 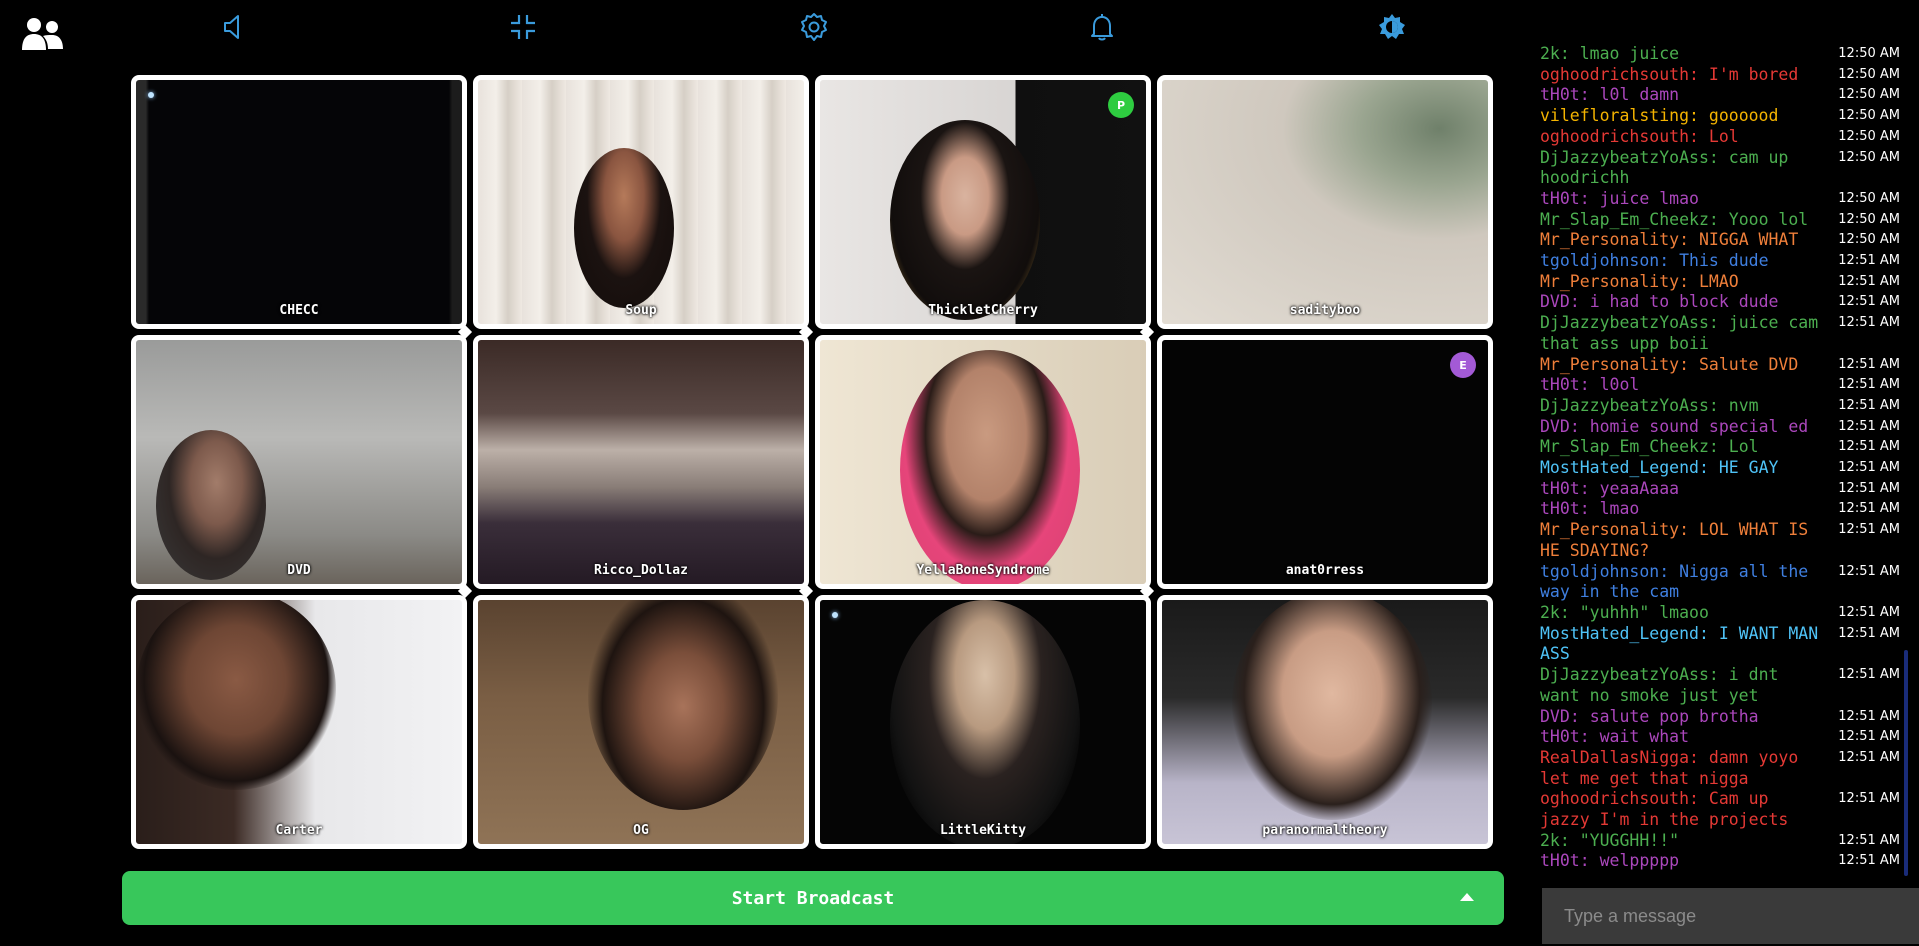 I want to click on chat-text: juice lmao, so click(x=1649, y=198).